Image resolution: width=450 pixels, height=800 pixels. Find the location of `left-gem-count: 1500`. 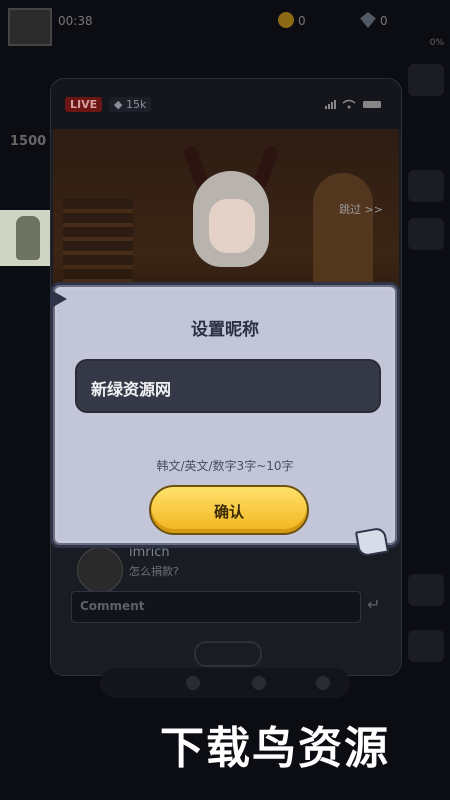

left-gem-count: 1500 is located at coordinates (28, 141).